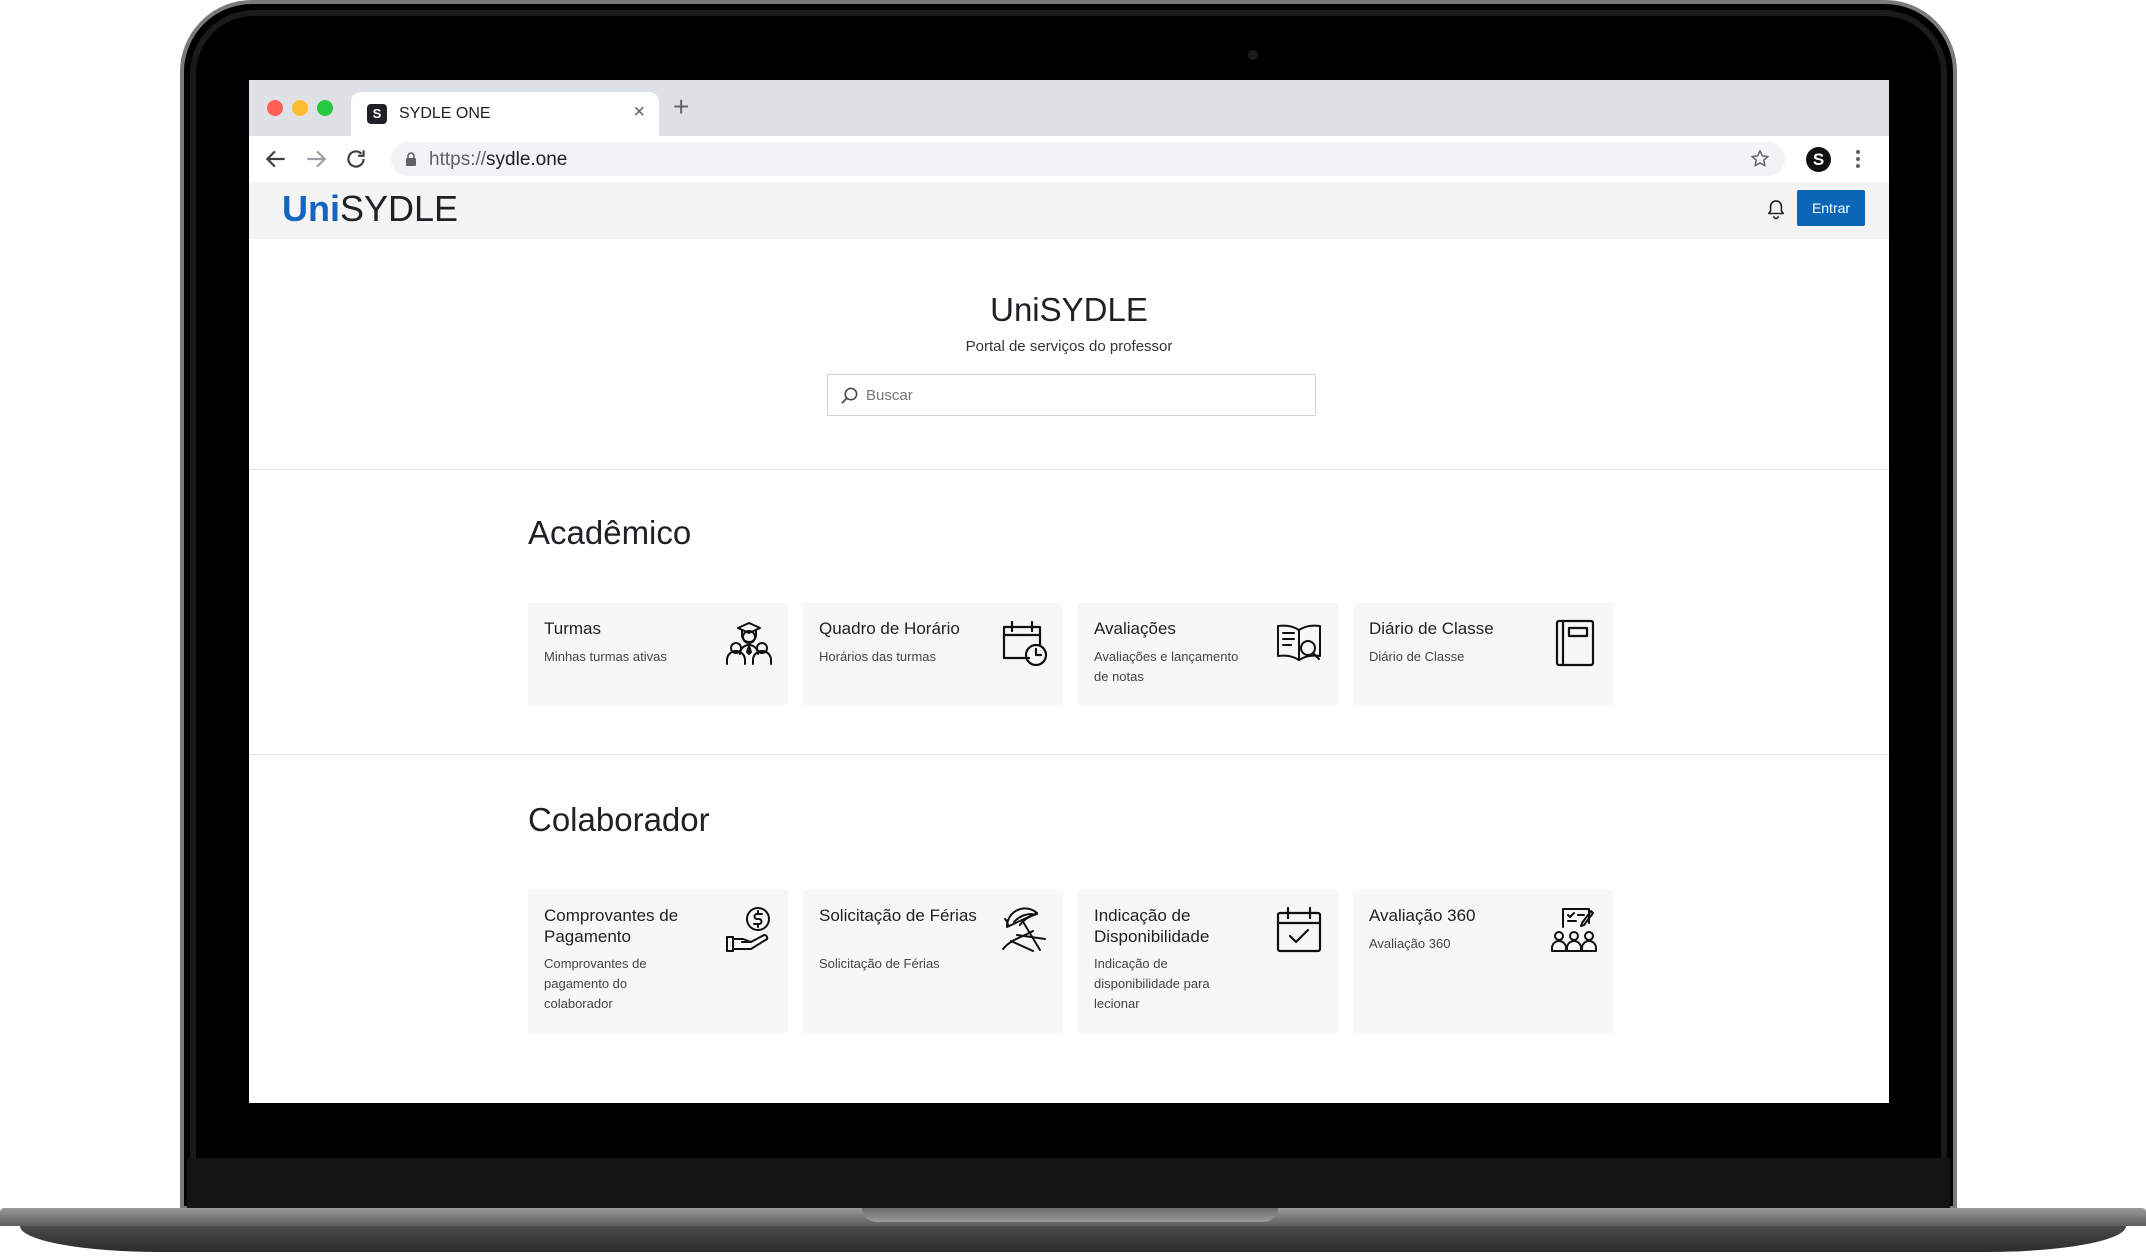  Describe the element at coordinates (878, 656) in the screenshot. I see `card-description: Horários das turmas` at that location.